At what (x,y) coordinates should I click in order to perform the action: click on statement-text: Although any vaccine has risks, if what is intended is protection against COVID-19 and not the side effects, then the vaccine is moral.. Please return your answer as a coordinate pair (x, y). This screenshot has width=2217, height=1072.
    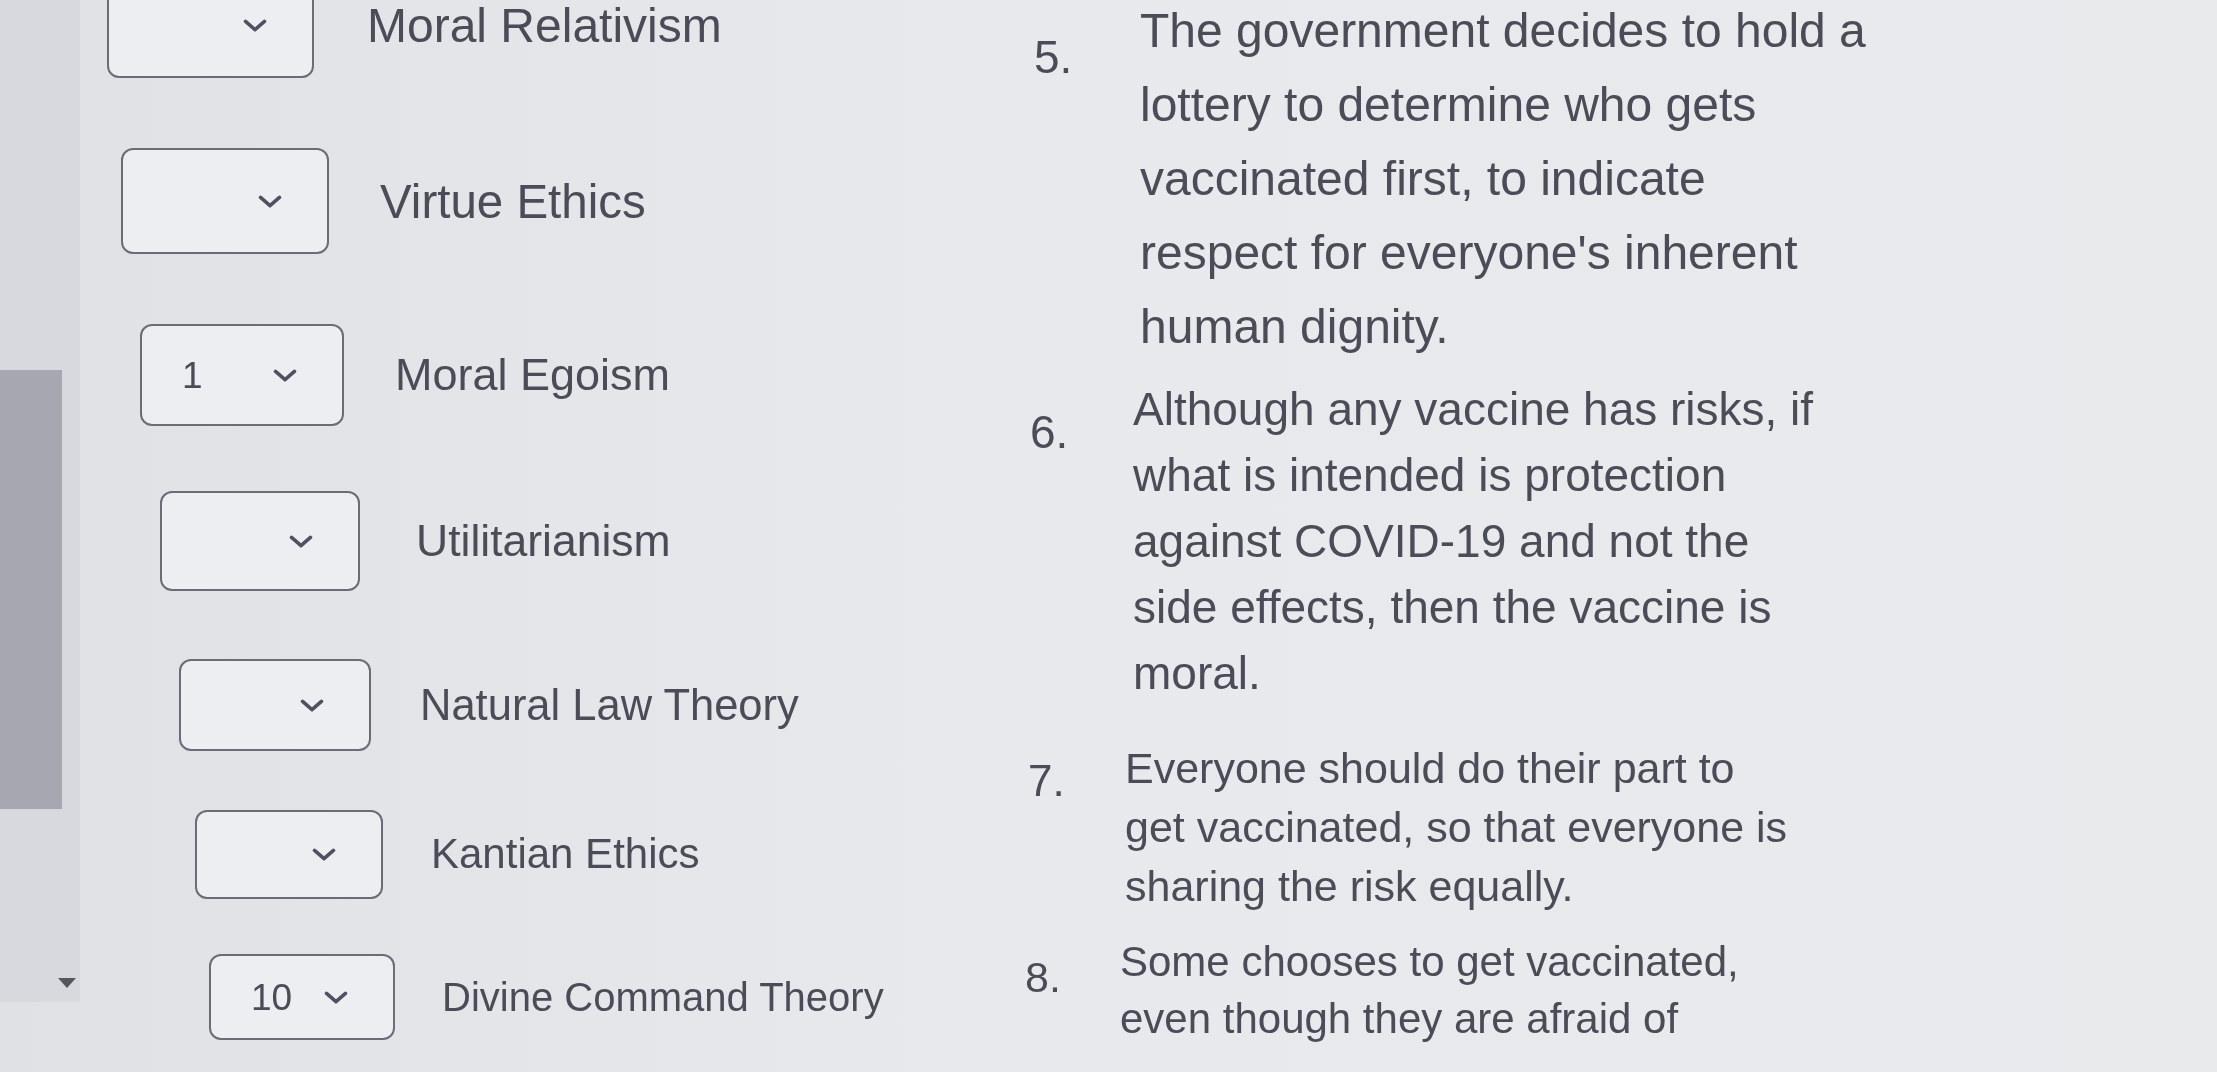
    Looking at the image, I should click on (1474, 541).